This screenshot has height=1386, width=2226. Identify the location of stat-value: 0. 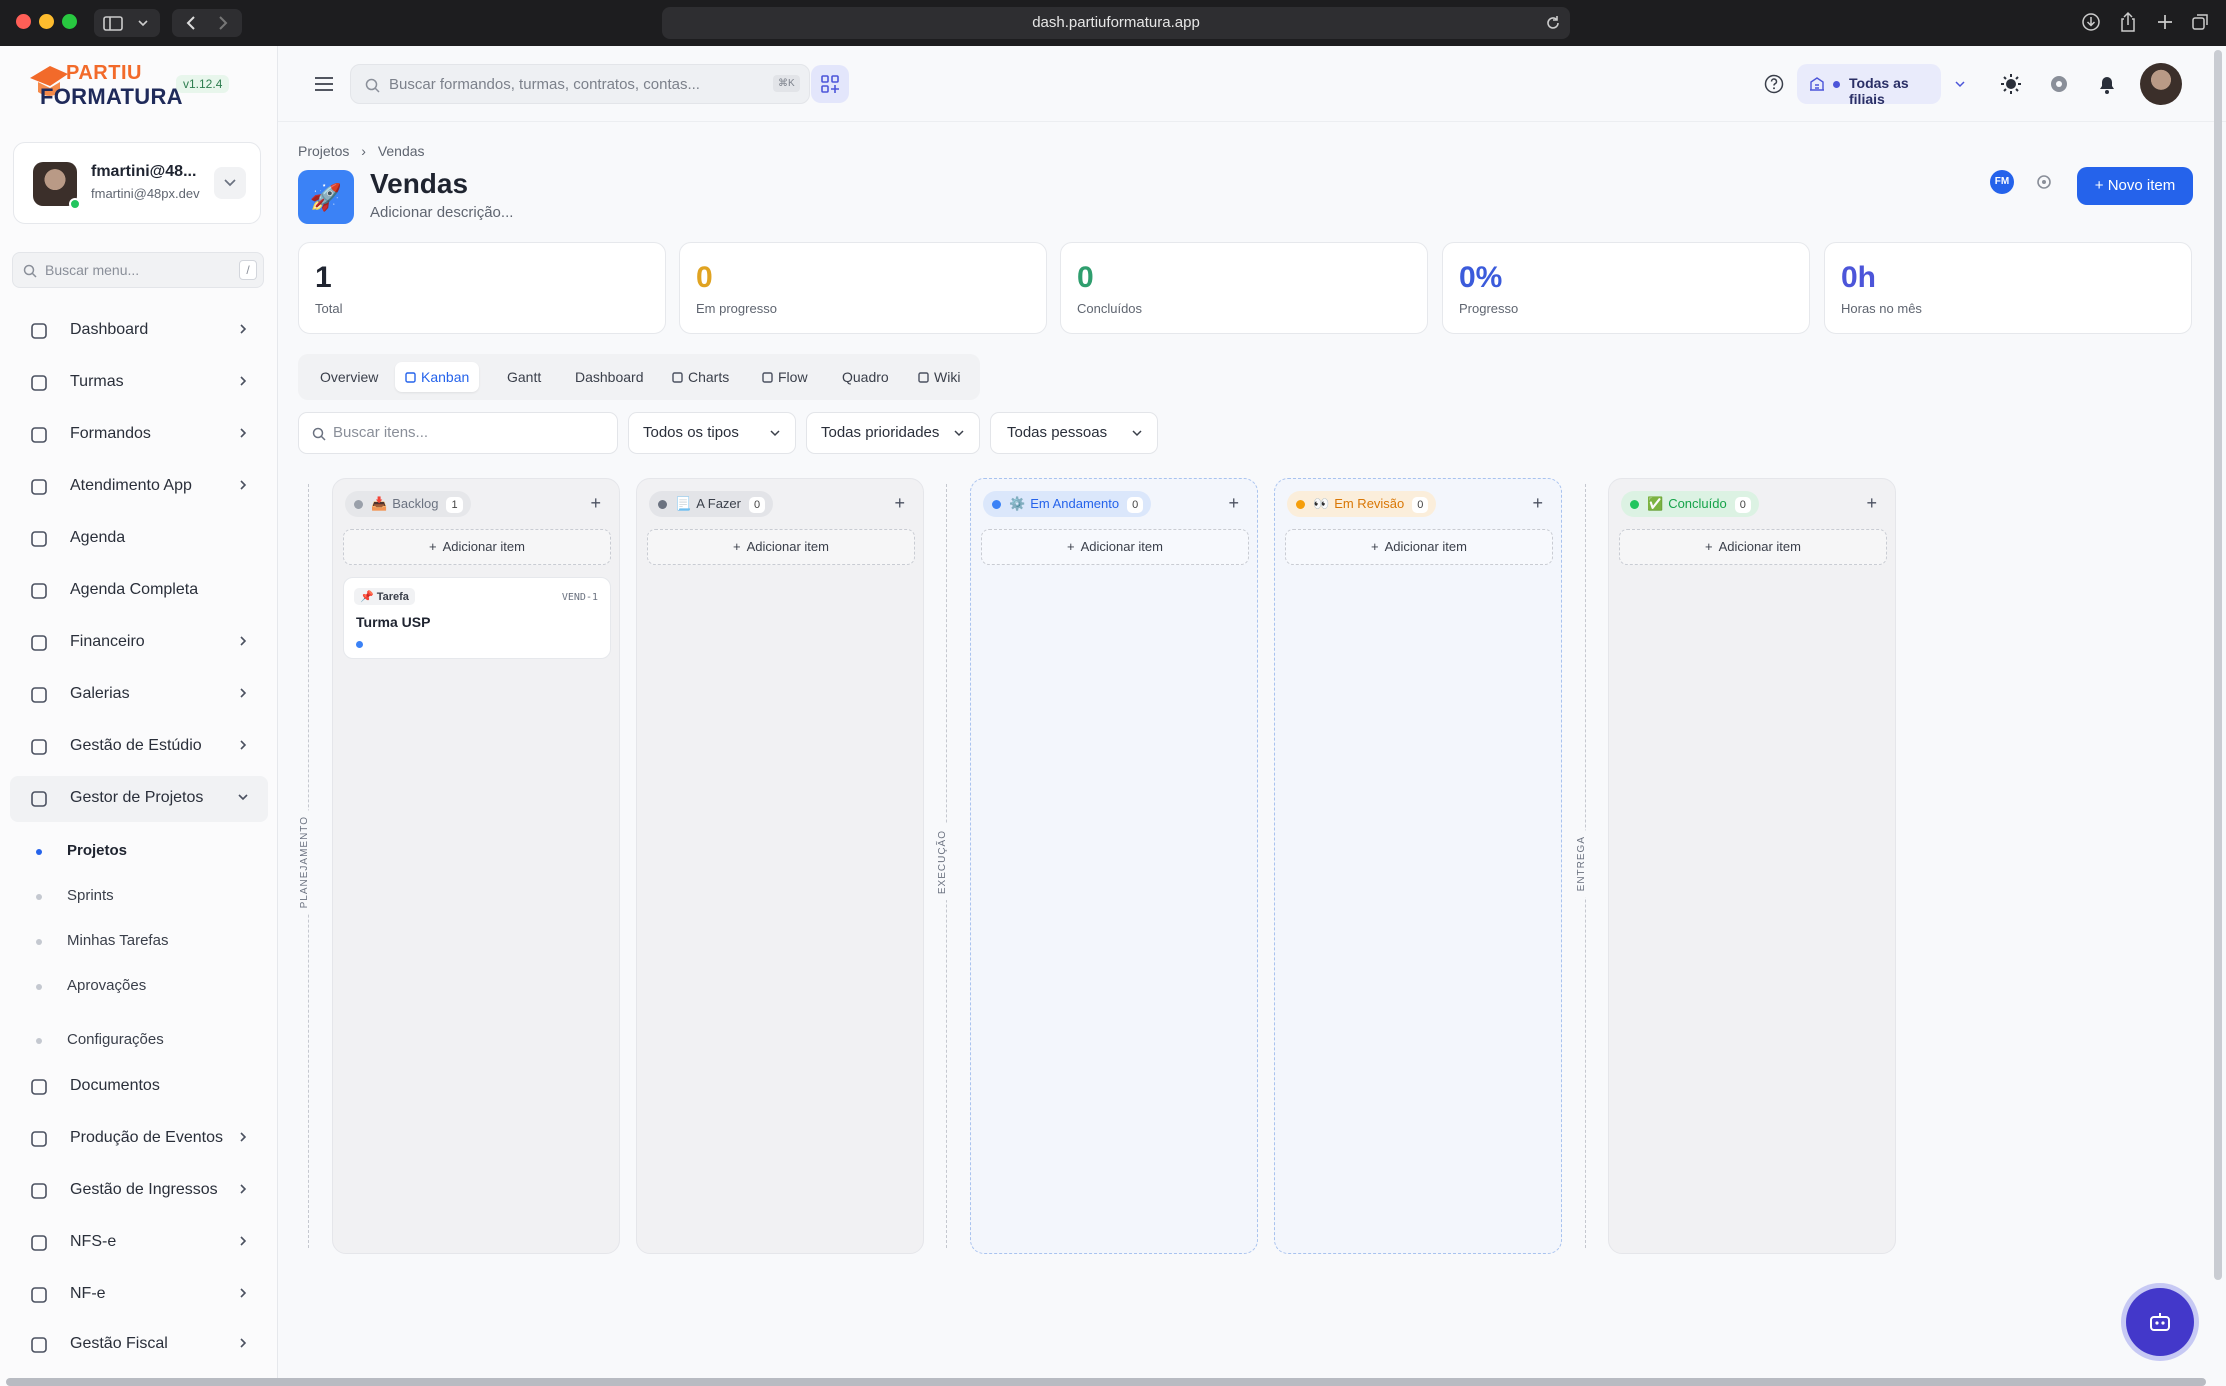
(1085, 277).